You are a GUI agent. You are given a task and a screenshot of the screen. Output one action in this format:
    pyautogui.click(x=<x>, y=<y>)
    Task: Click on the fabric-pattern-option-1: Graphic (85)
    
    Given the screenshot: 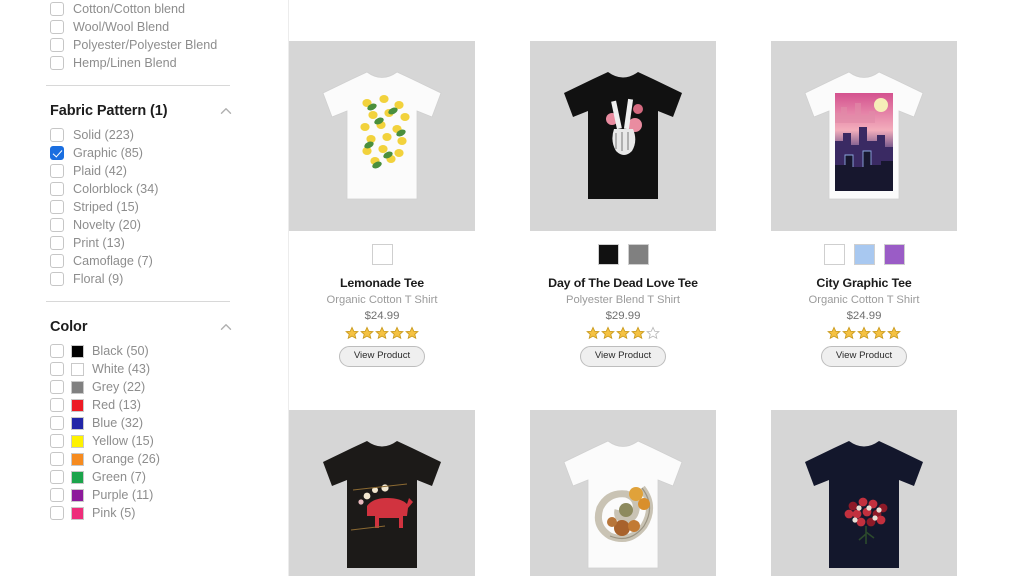 What is the action you would take?
    pyautogui.click(x=153, y=153)
    